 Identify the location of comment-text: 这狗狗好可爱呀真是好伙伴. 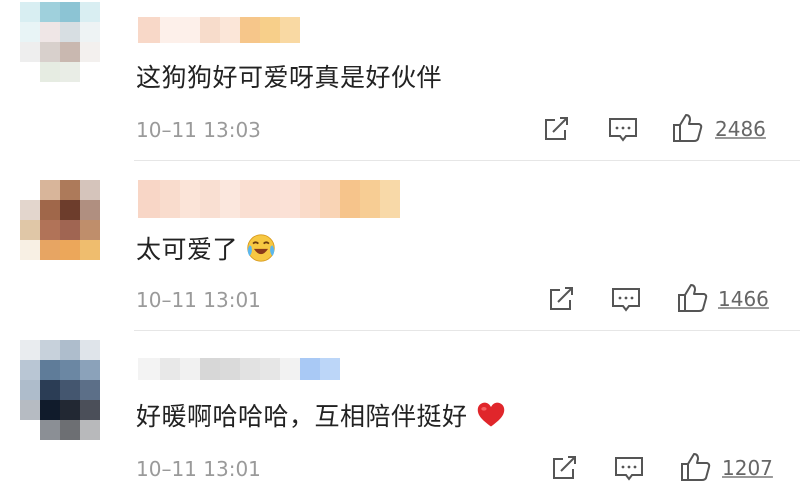
(289, 76).